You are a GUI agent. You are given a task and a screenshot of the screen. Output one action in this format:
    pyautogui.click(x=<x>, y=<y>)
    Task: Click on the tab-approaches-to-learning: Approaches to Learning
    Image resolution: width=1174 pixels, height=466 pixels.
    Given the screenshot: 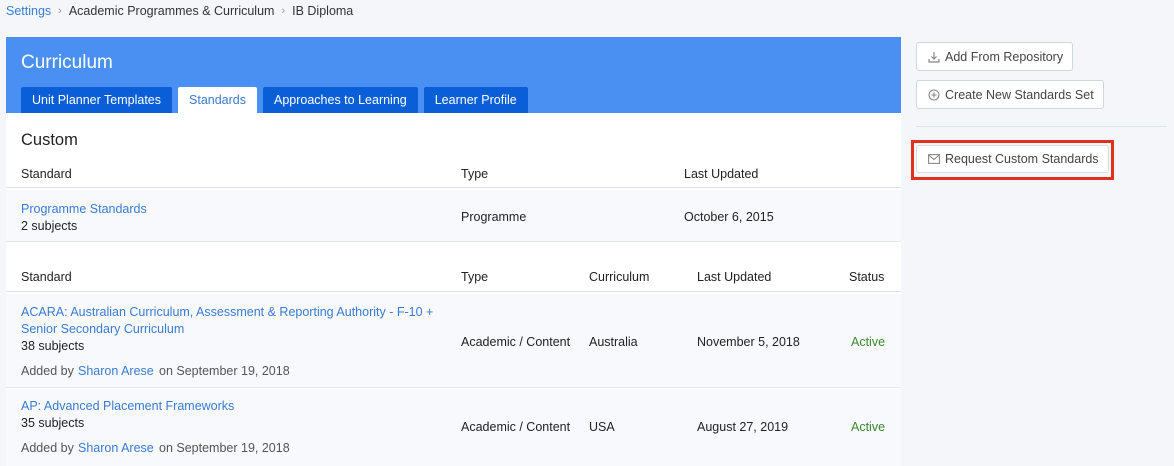 What is the action you would take?
    pyautogui.click(x=340, y=100)
    